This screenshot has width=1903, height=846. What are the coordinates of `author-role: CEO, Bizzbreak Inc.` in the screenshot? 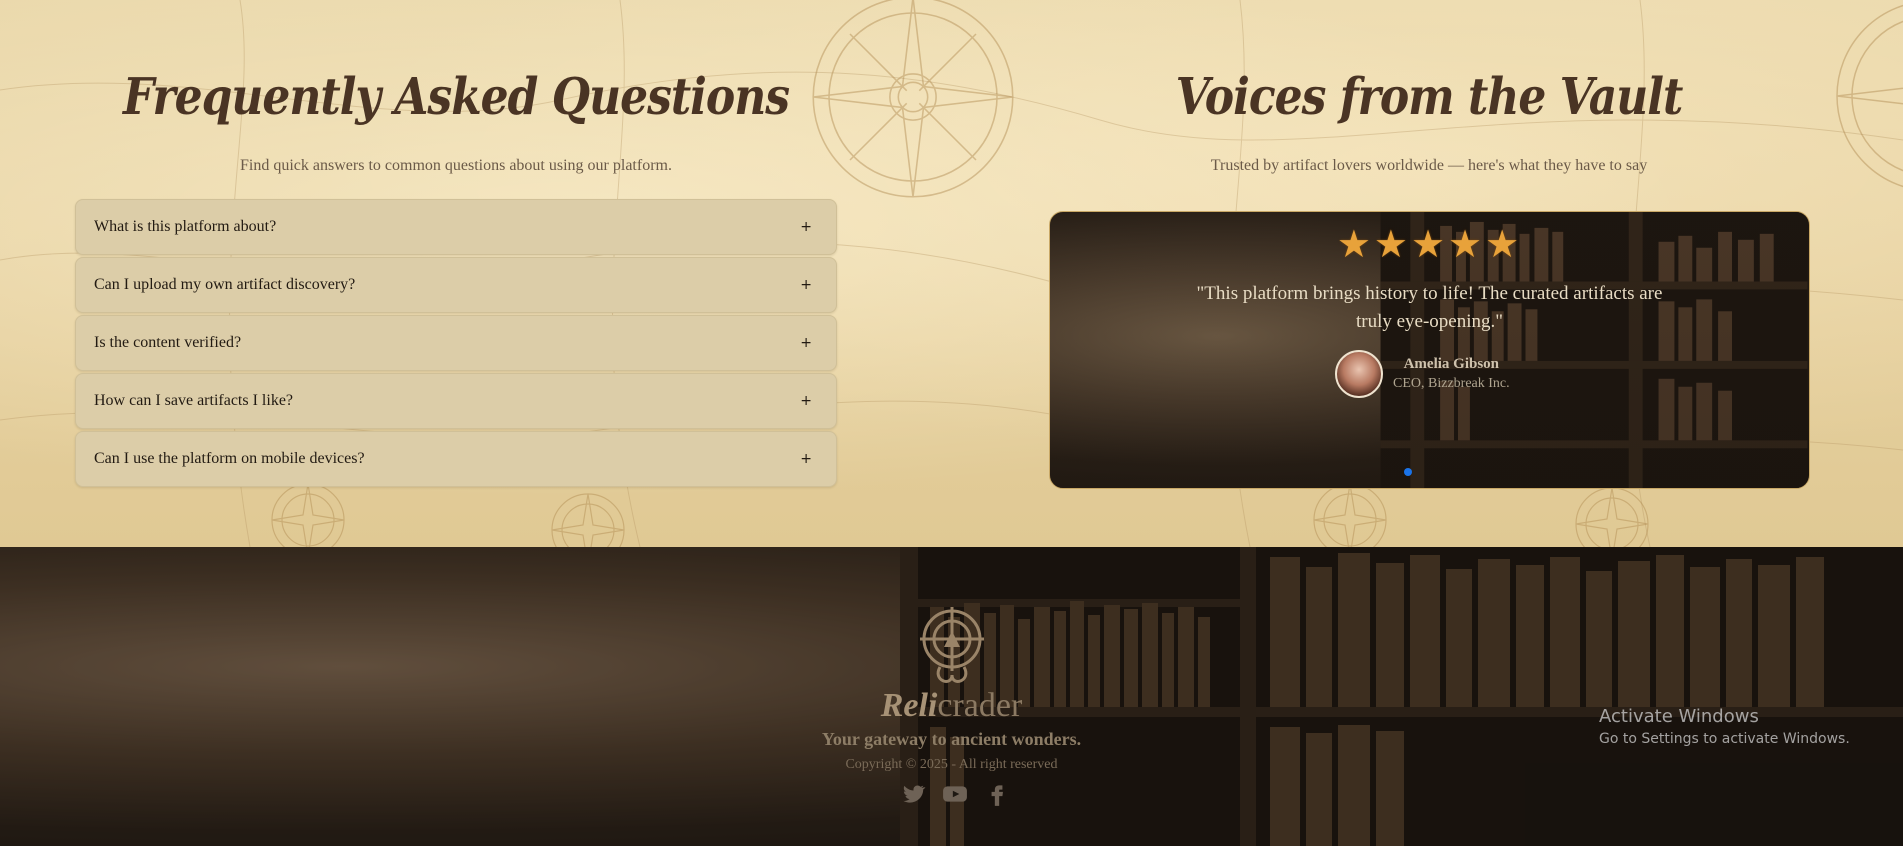 It's located at (1451, 383).